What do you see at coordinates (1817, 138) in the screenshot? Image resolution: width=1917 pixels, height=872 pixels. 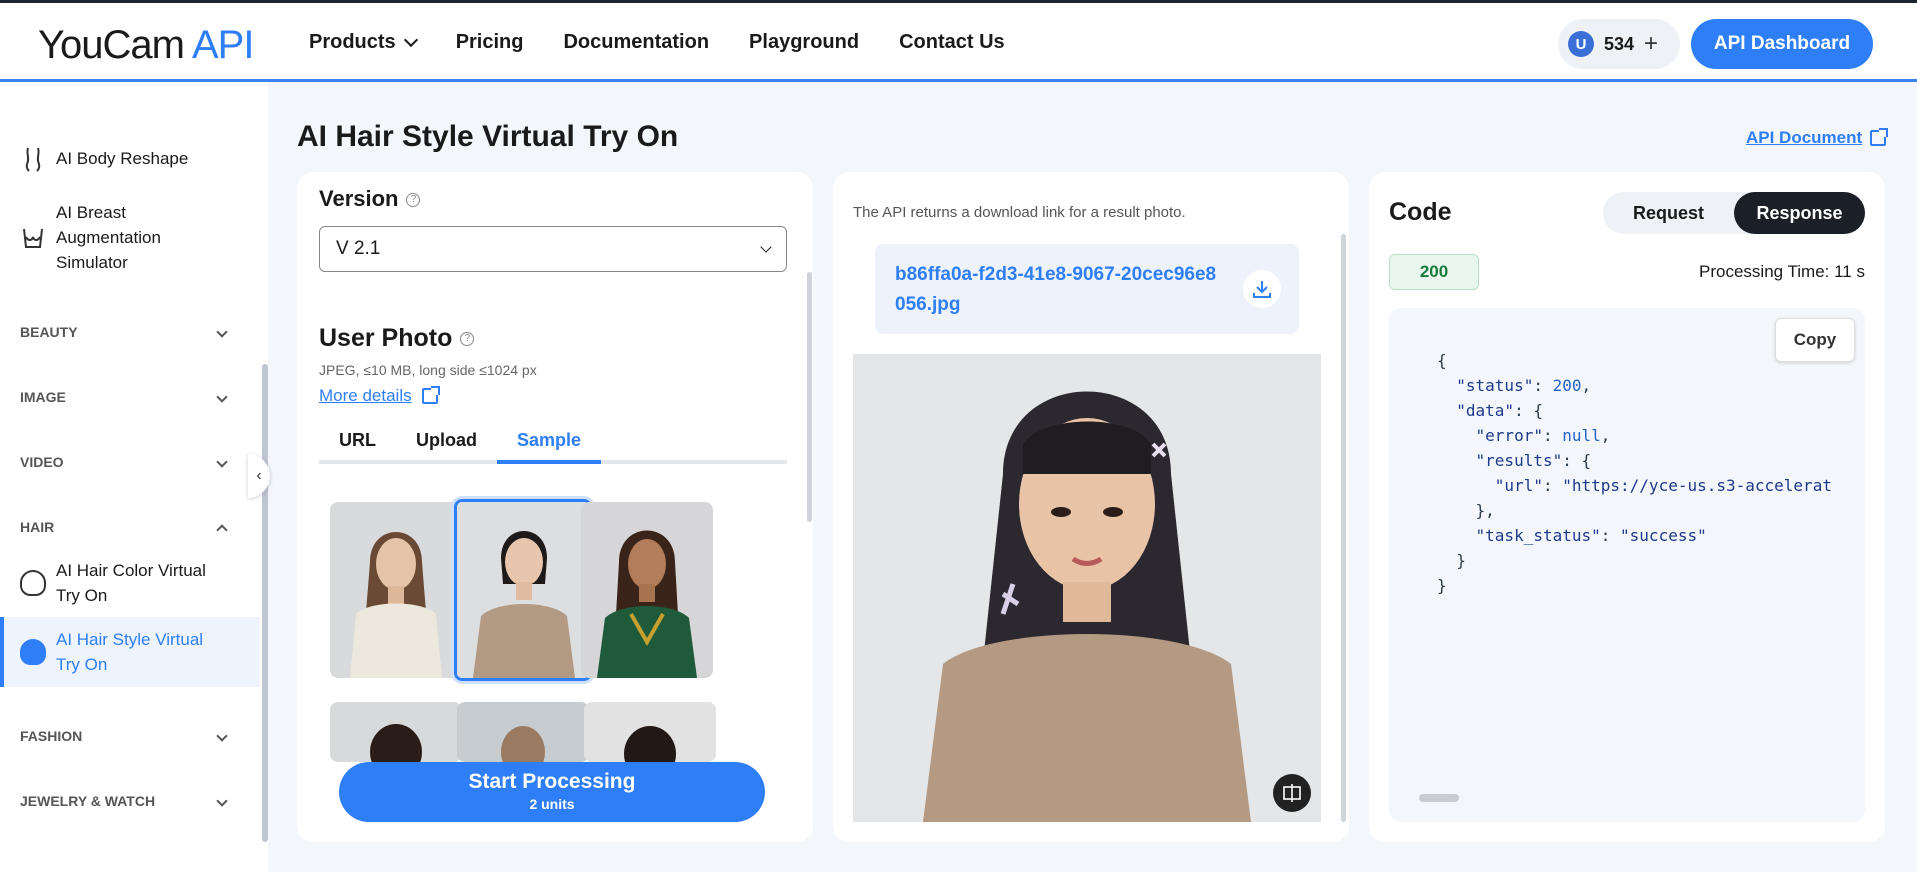 I see `api-document-link: API Document` at bounding box center [1817, 138].